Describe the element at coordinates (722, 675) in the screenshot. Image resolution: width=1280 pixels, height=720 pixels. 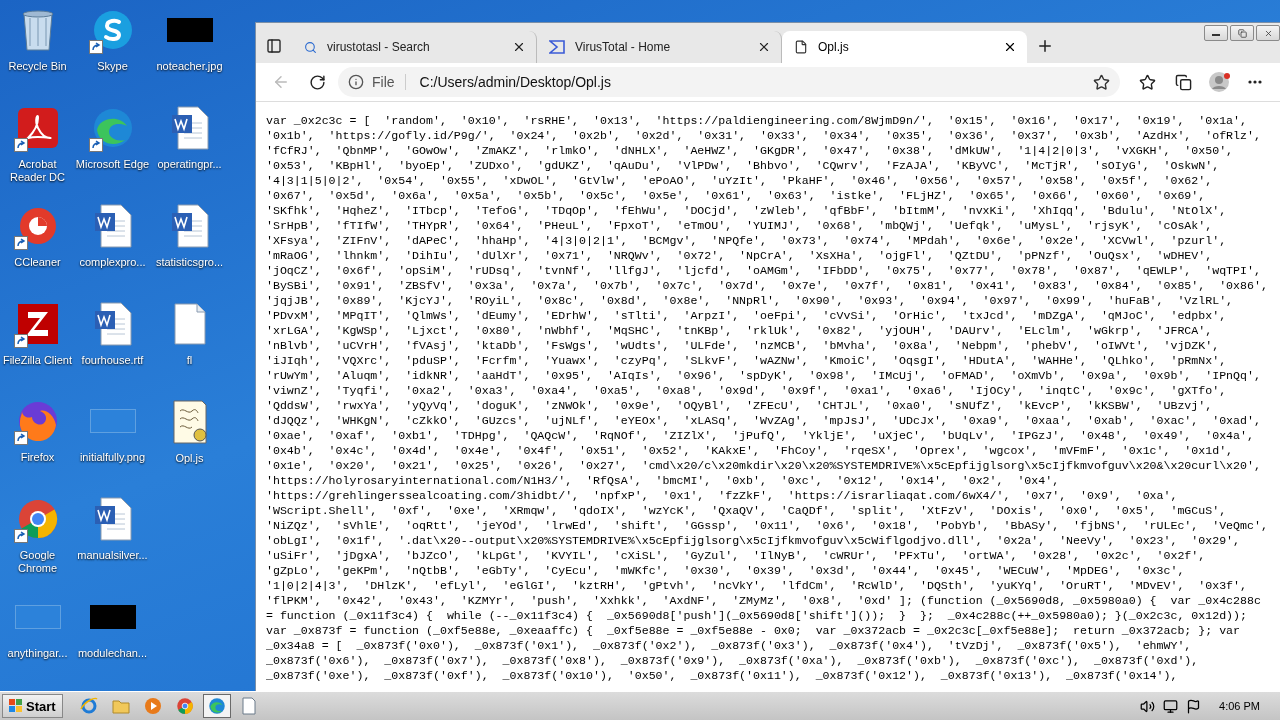
I see `code-line: _0x873f('0xe'), _0x873f('0xf'), _0x873f('0x10'), '0x50', _0x873f('0x11'), _0x873f('0x12'), _0x873f('0x13'), _0x873f('0x14'),` at that location.